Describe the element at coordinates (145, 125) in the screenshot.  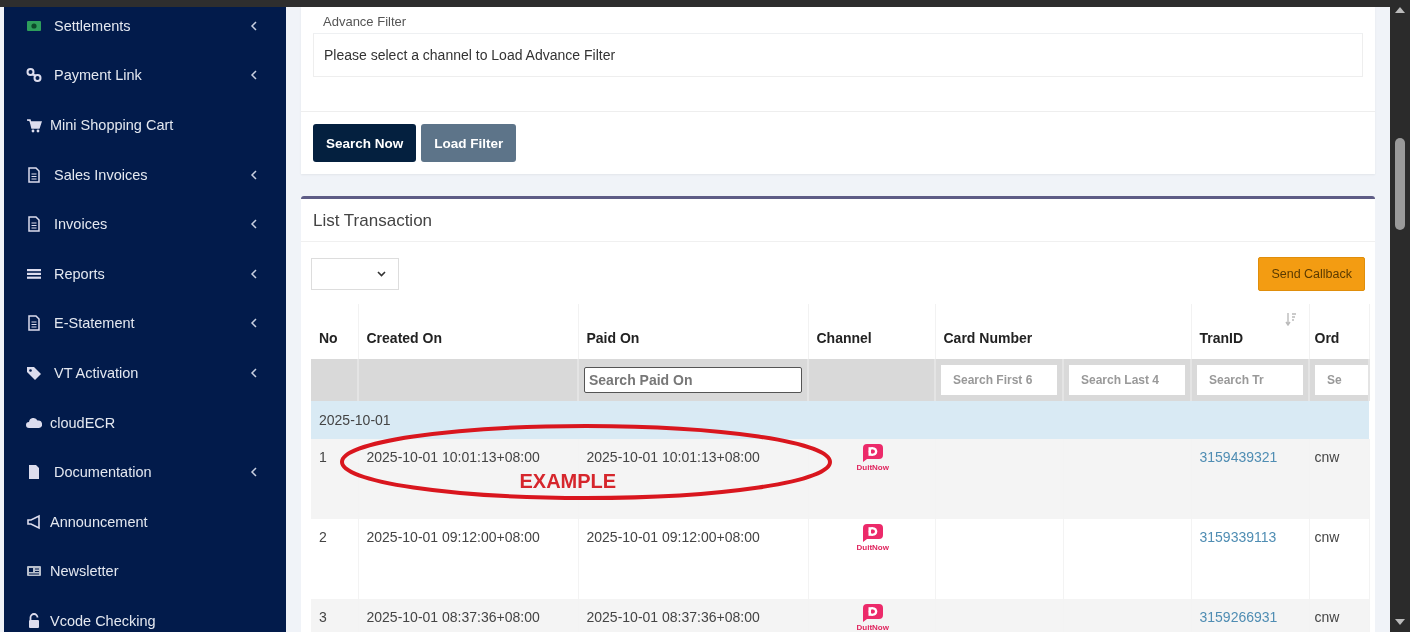
I see `sidebar-item: Mini Shopping Cart` at that location.